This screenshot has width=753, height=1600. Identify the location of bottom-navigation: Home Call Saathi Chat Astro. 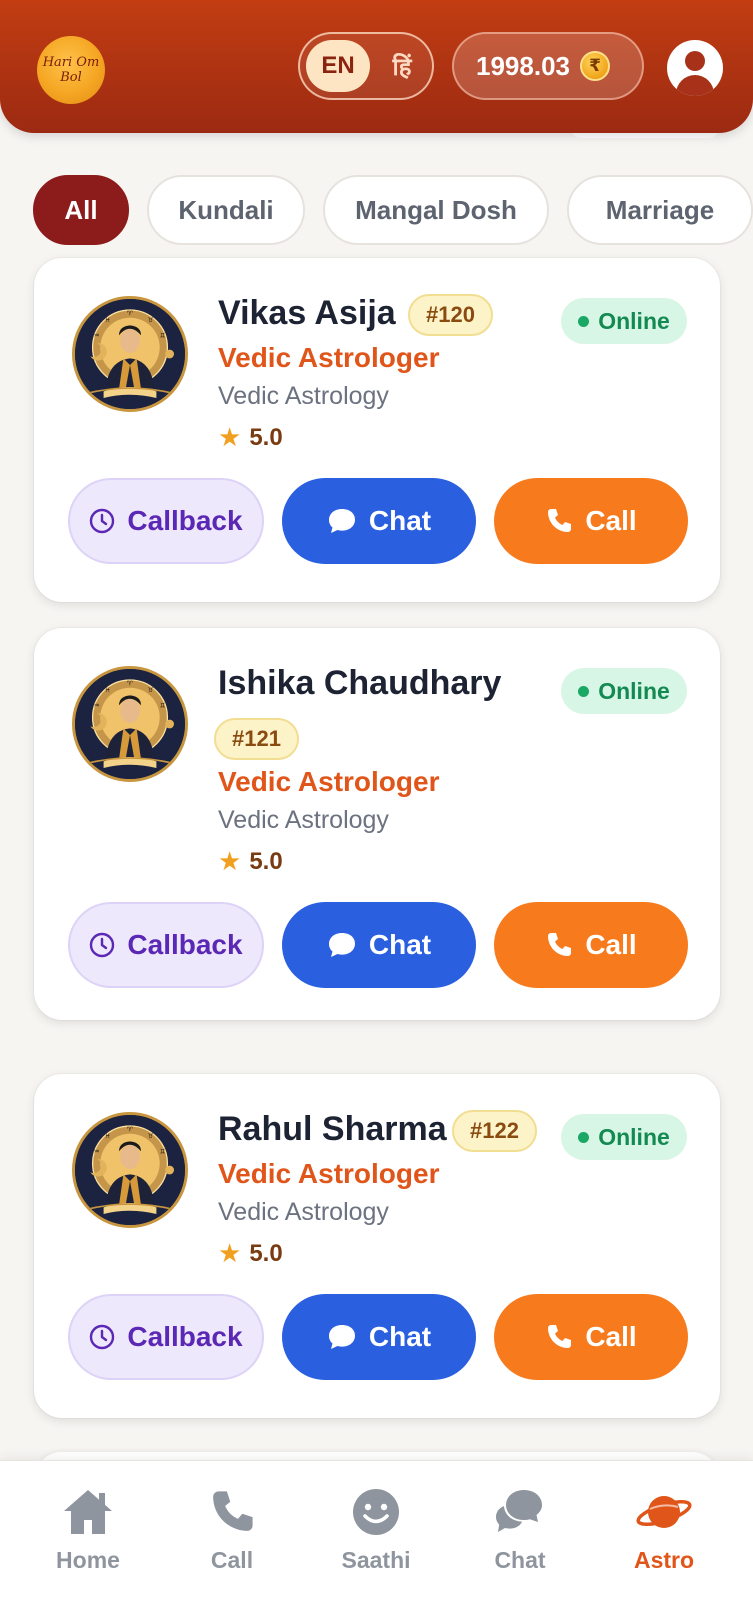
(376, 1530).